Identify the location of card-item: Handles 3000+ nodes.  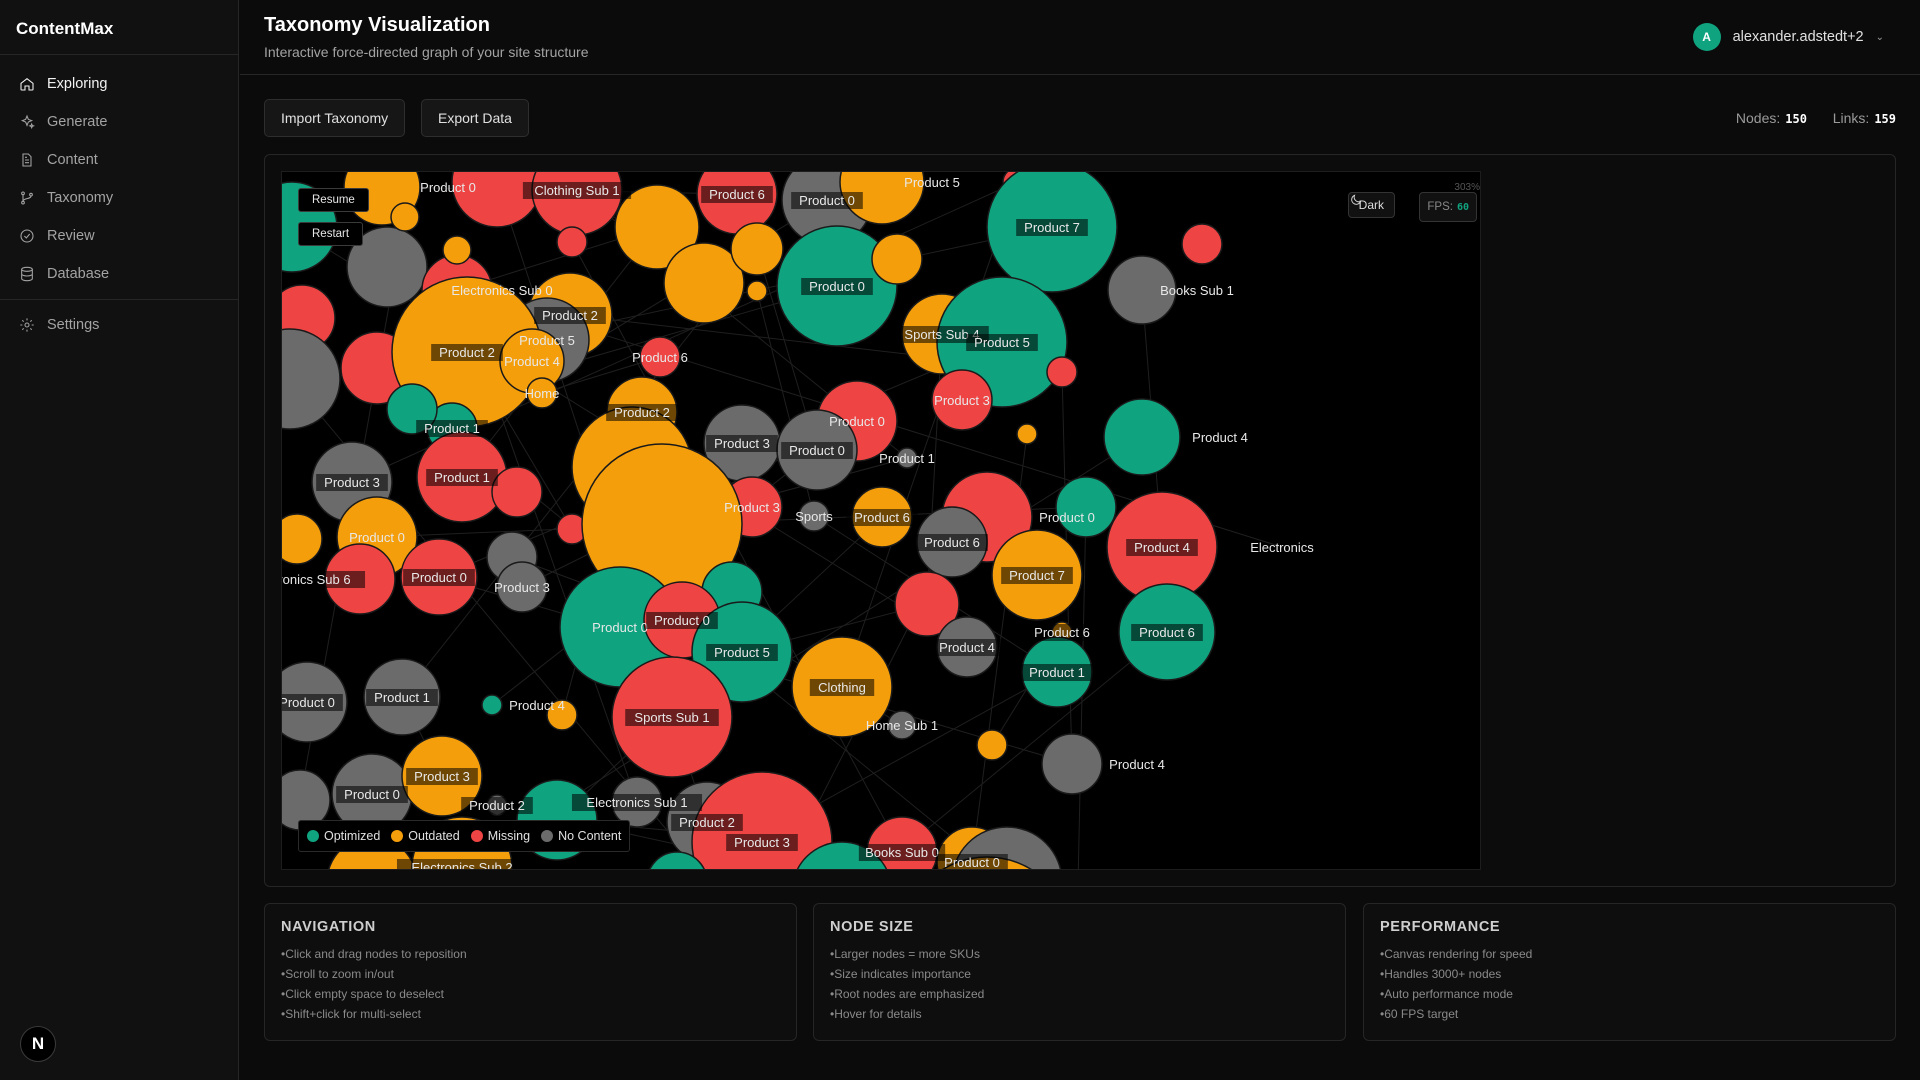
(1629, 974).